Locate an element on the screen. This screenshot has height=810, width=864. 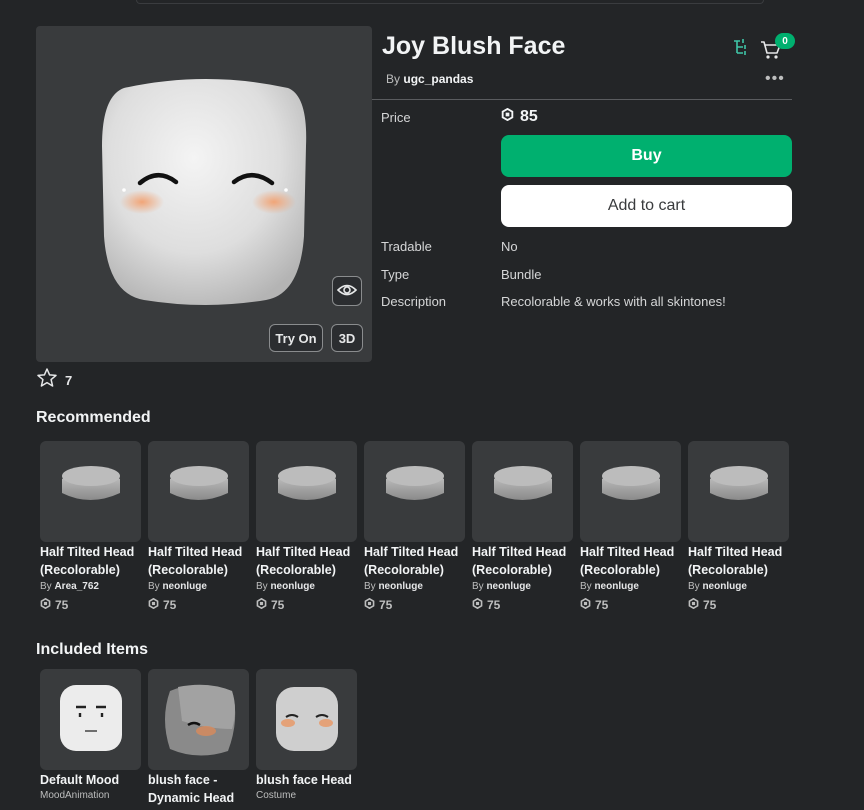
blush-face-head-image is located at coordinates (307, 719).